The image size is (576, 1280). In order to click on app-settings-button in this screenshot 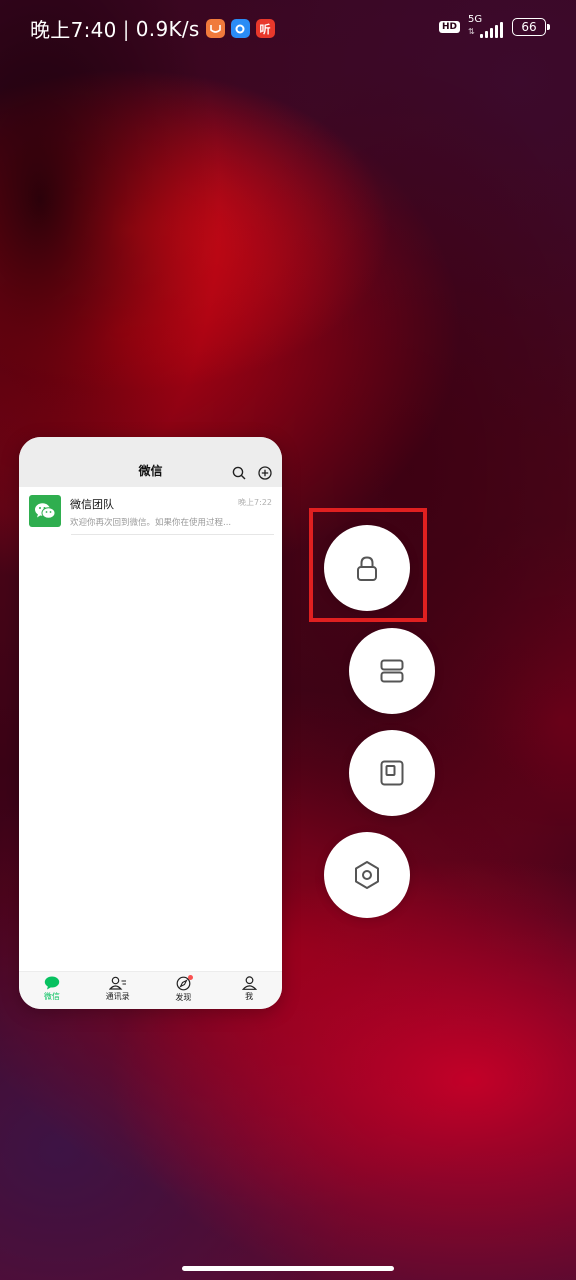, I will do `click(367, 875)`.